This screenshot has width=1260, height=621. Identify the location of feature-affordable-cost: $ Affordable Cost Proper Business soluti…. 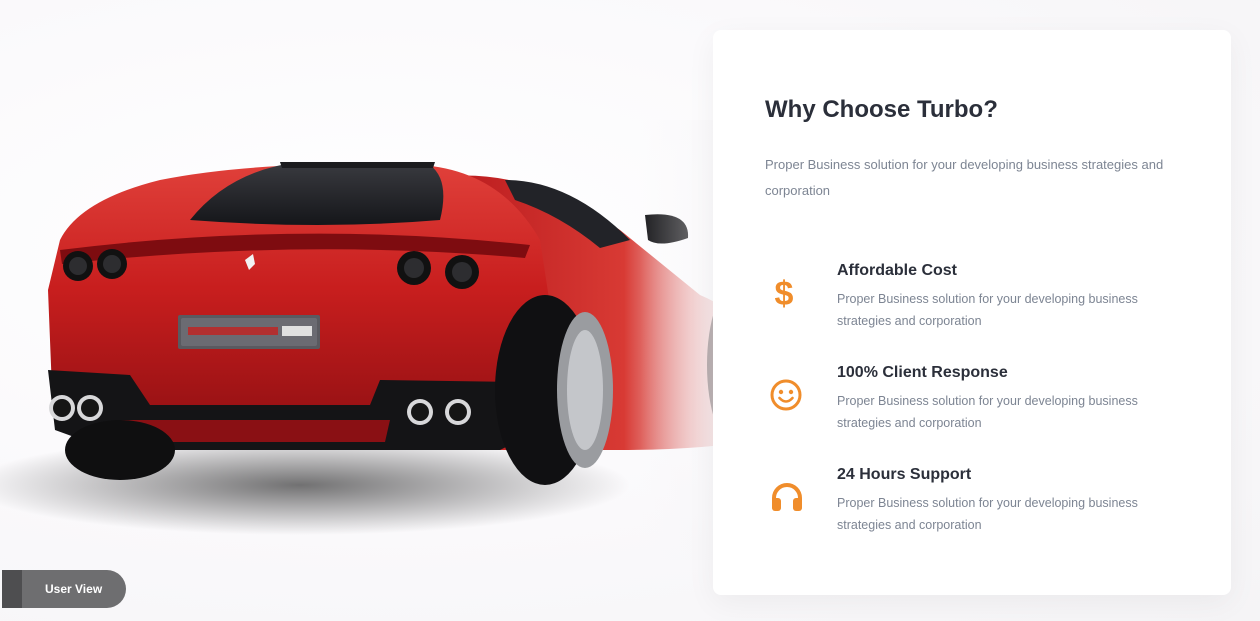
(972, 311).